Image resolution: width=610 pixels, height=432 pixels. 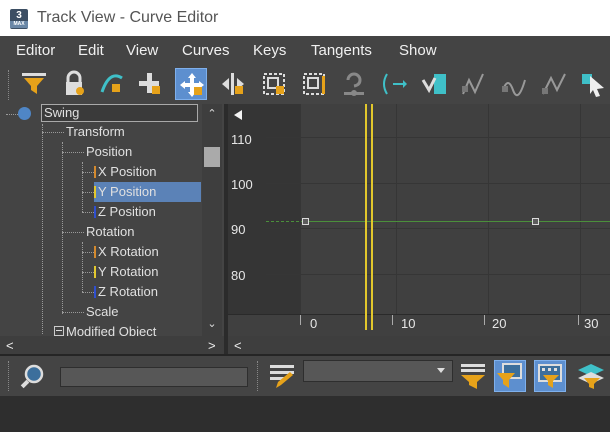 What do you see at coordinates (285, 221) in the screenshot?
I see `curve-out-of-range` at bounding box center [285, 221].